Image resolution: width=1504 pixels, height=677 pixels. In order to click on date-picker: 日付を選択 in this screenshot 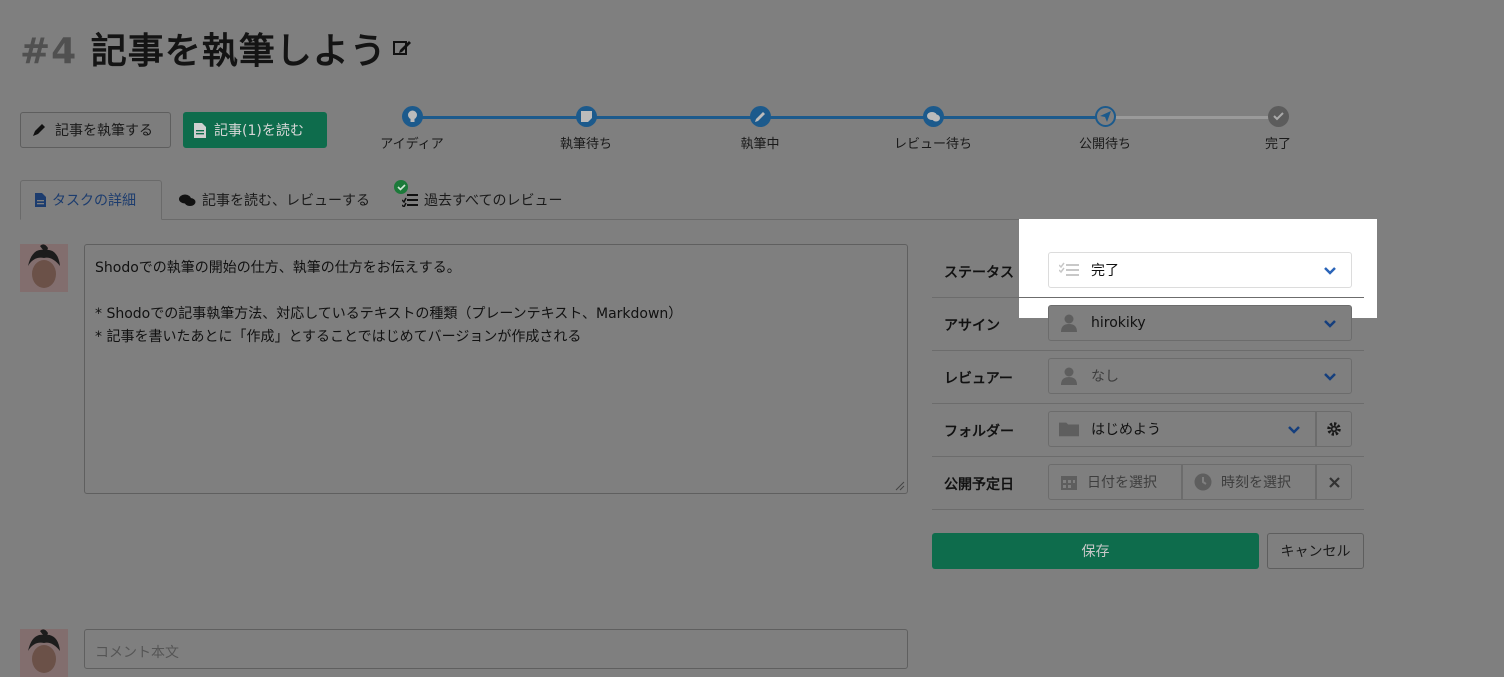, I will do `click(1115, 482)`.